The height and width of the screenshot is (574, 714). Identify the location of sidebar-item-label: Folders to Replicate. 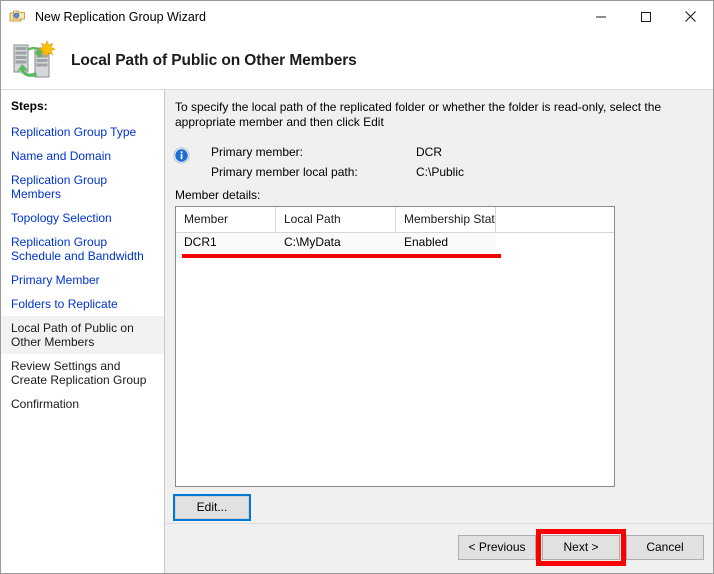
(64, 304).